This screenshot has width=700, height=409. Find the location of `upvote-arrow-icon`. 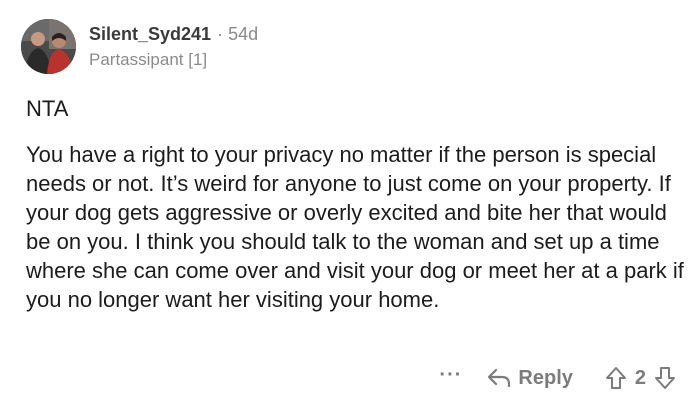

upvote-arrow-icon is located at coordinates (615, 378).